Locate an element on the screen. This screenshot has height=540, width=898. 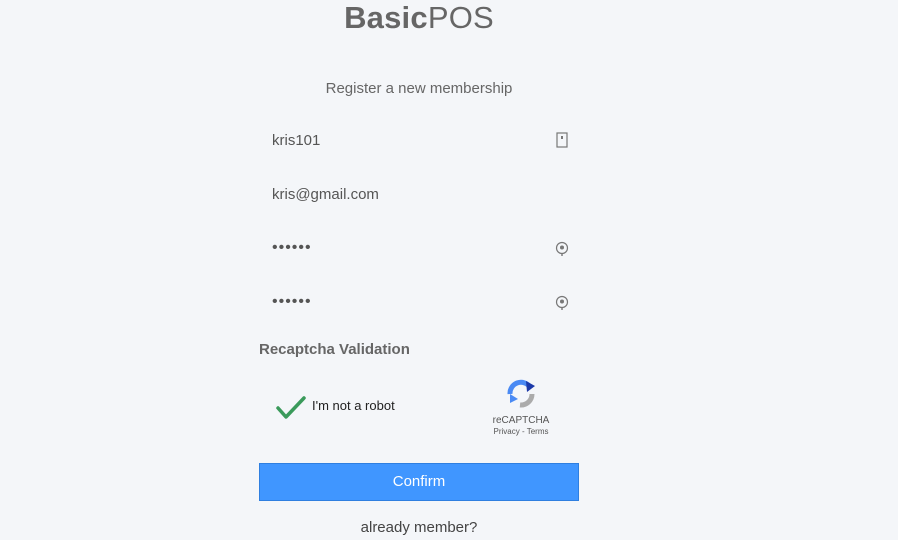
recaptcha-icon is located at coordinates (521, 393).